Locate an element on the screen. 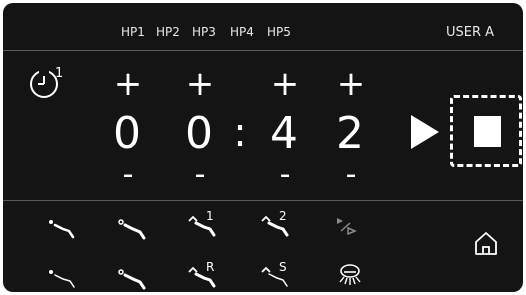 The width and height of the screenshot is (526, 295). stop-button is located at coordinates (486, 131).